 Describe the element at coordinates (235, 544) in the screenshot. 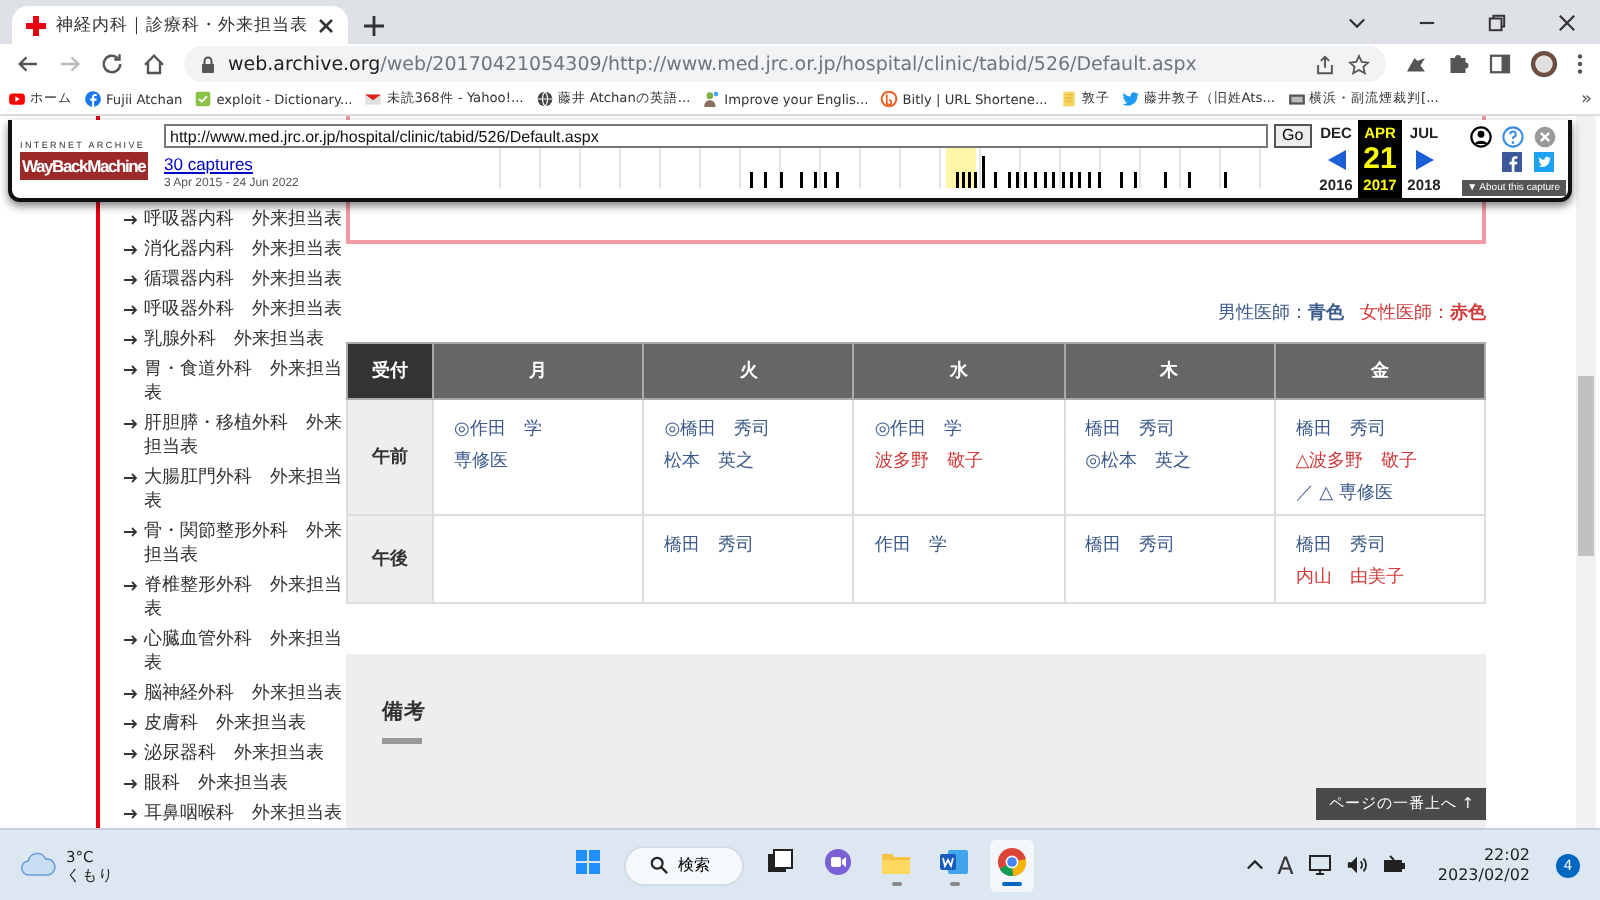

I see `sidebar-link: 骨・関節整形外科 外来担当表` at that location.